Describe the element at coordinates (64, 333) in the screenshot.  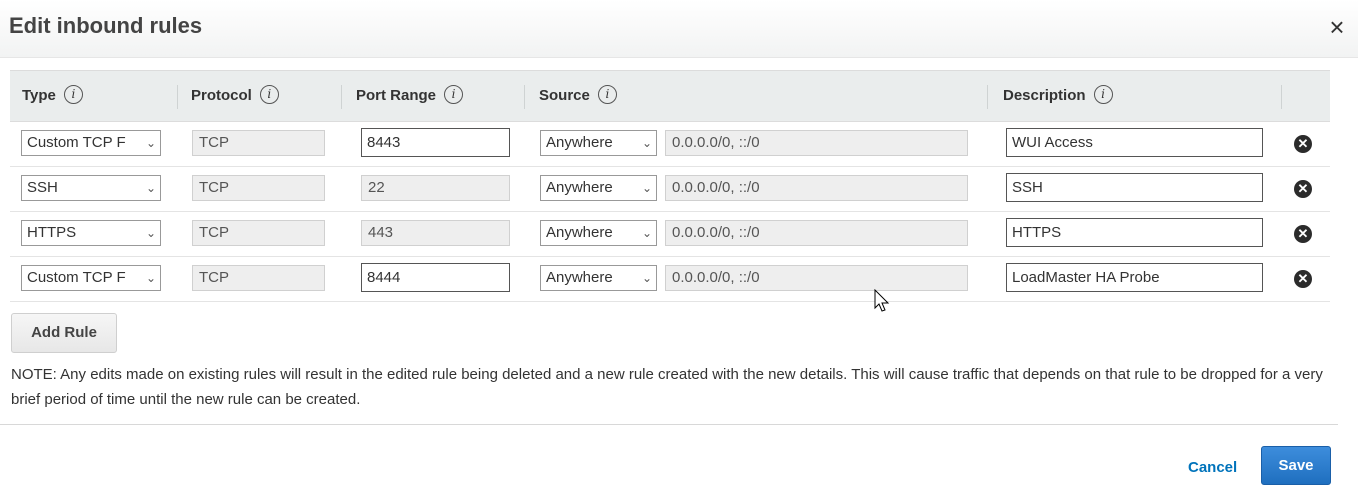
I see `add-rule-button: Add Rule` at that location.